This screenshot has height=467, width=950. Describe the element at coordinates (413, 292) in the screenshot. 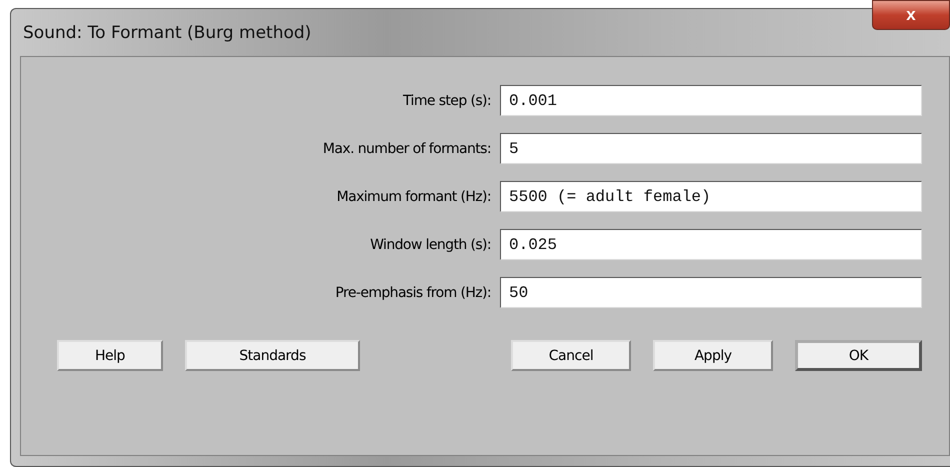

I see `field-label: Pre-emphasis from (Hz):` at that location.